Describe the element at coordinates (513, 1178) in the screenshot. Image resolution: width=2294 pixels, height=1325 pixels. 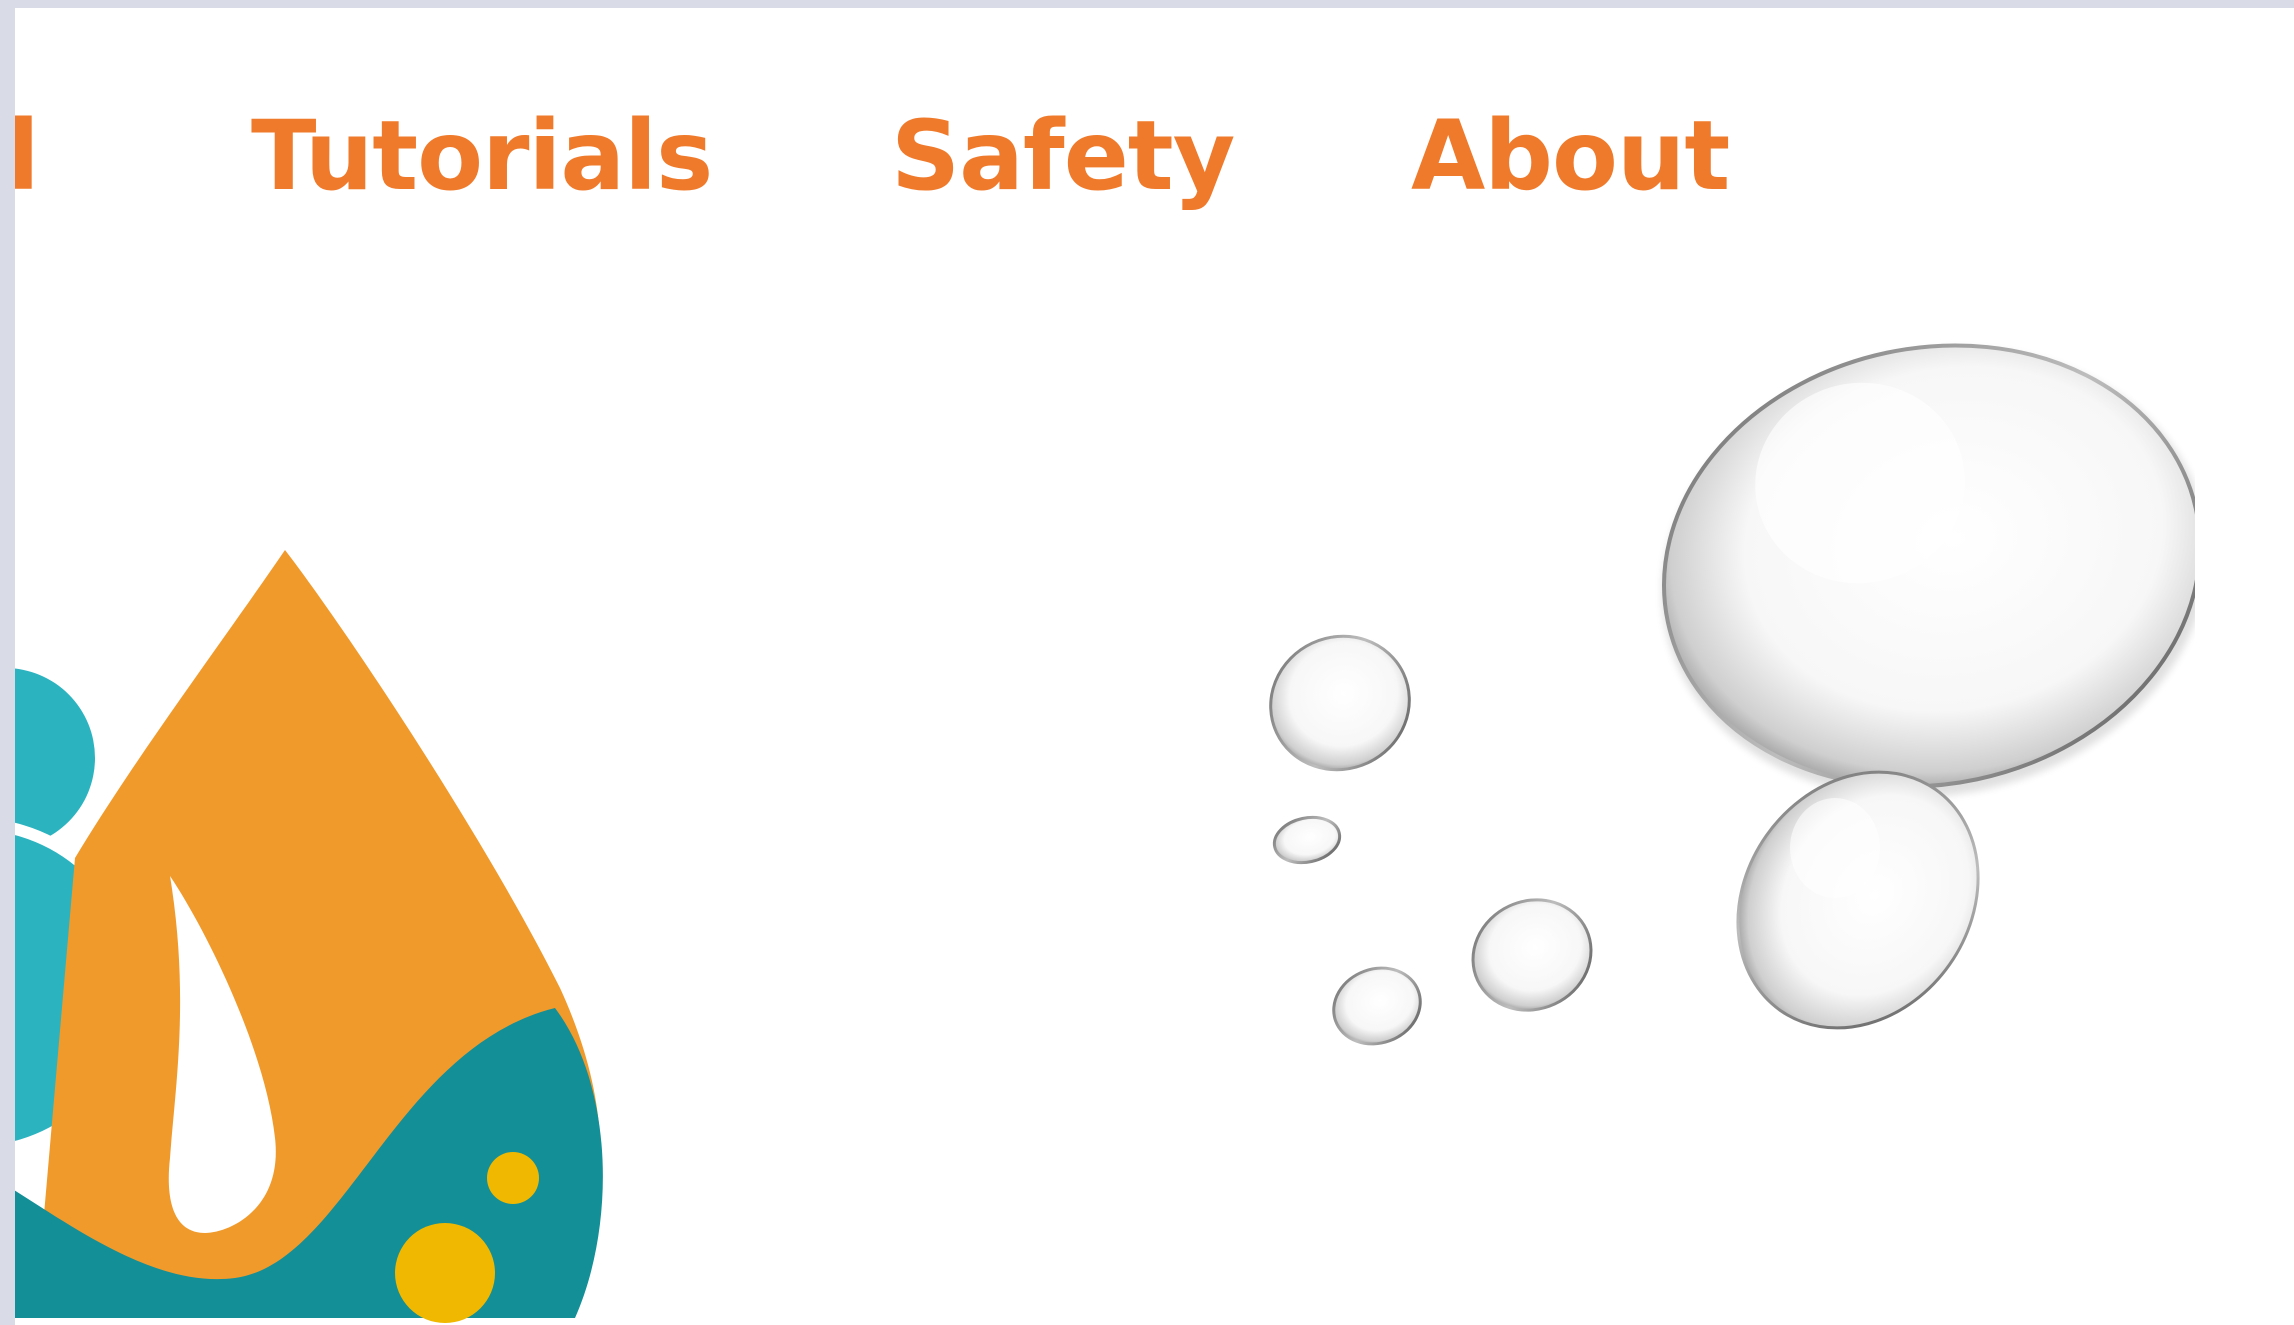
I see `logo-yellow-dot-small` at that location.